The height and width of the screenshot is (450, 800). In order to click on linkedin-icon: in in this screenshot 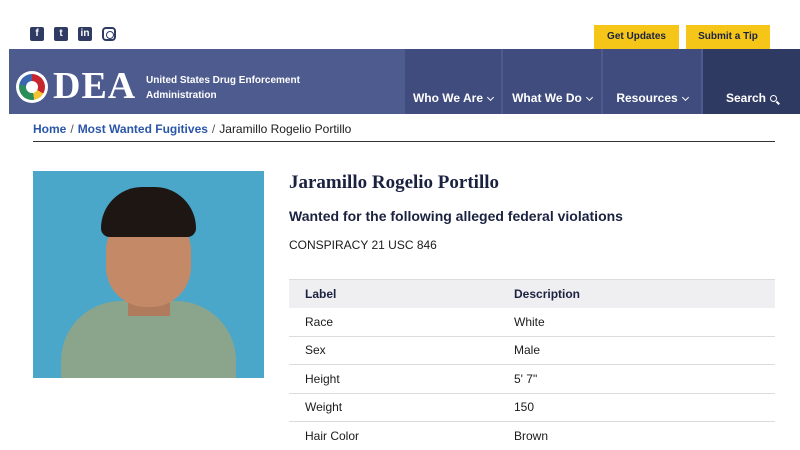, I will do `click(85, 34)`.